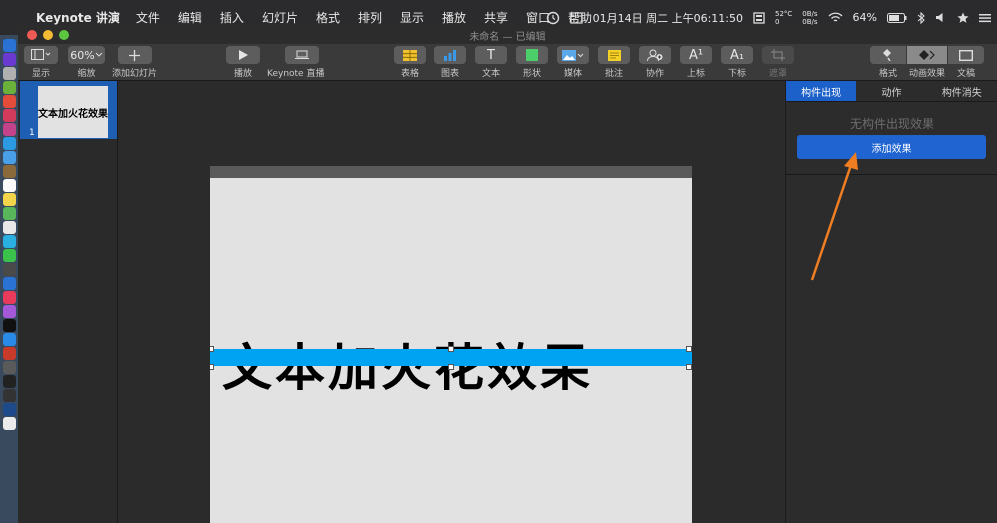  I want to click on dock-photos-icon, so click(9, 227).